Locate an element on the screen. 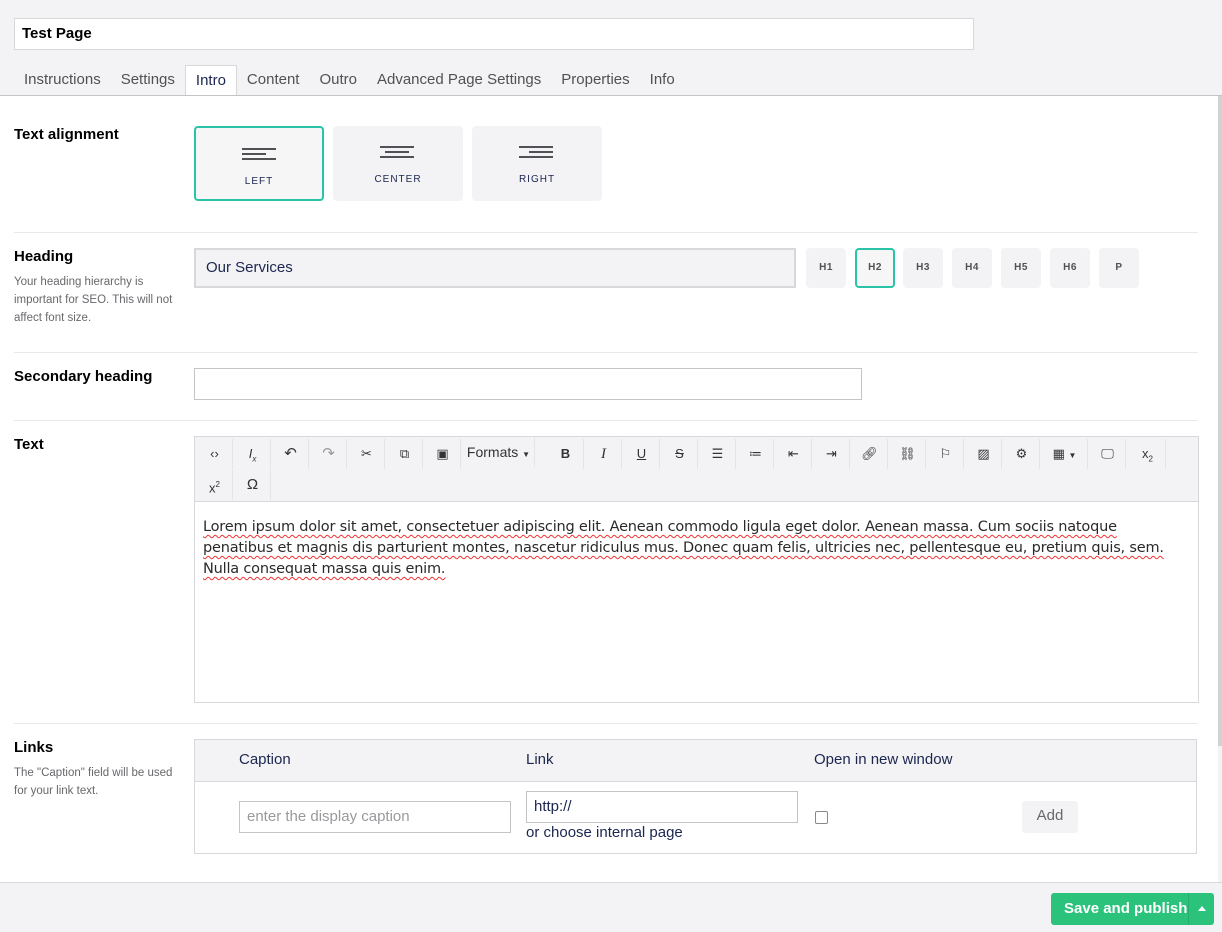 This screenshot has width=1222, height=932. align-center-button: CENTER is located at coordinates (398, 163).